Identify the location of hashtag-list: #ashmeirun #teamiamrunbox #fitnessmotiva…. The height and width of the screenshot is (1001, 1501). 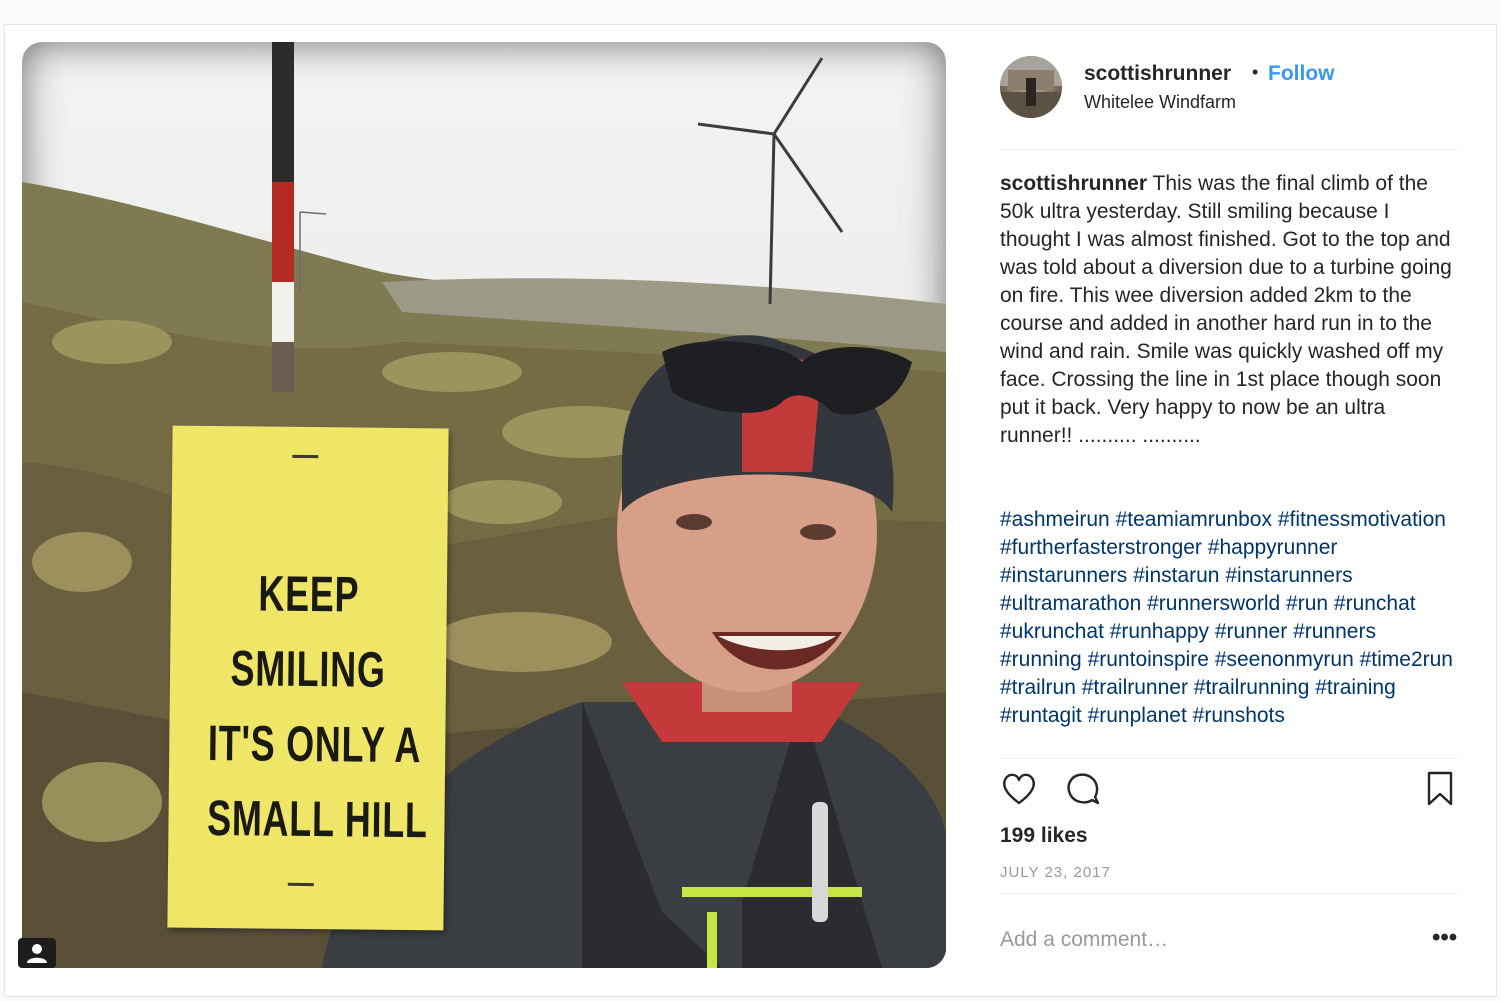
(1230, 631).